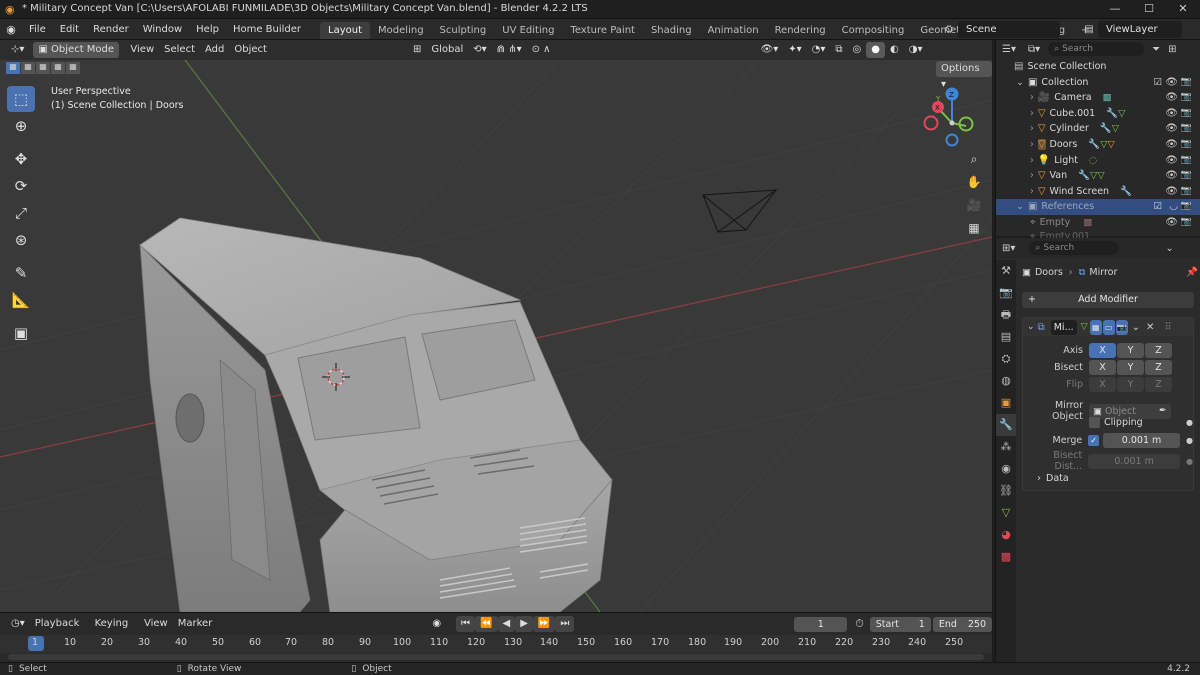  I want to click on jump-end-icon: ⏭, so click(565, 624).